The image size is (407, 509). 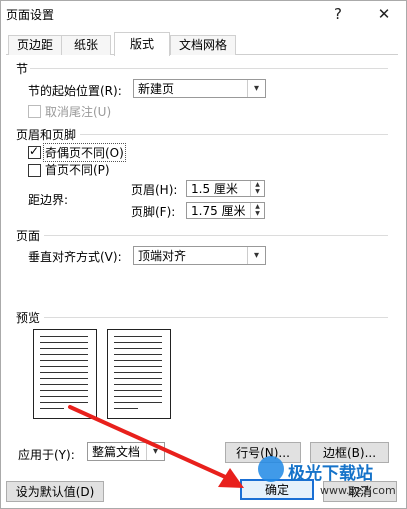 What do you see at coordinates (330, 474) in the screenshot?
I see `watermark-name: 极光下载站` at bounding box center [330, 474].